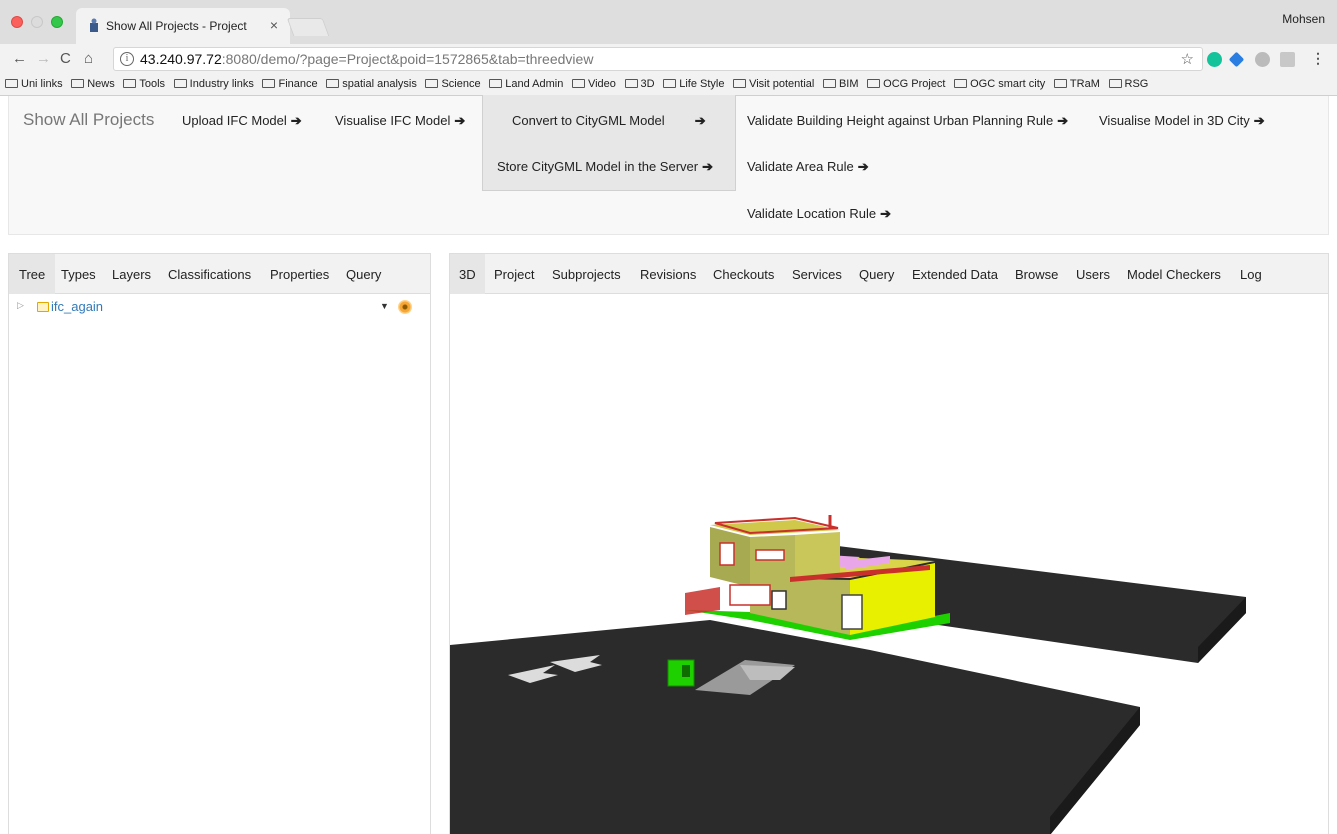  I want to click on tab-properties: Properties, so click(299, 274).